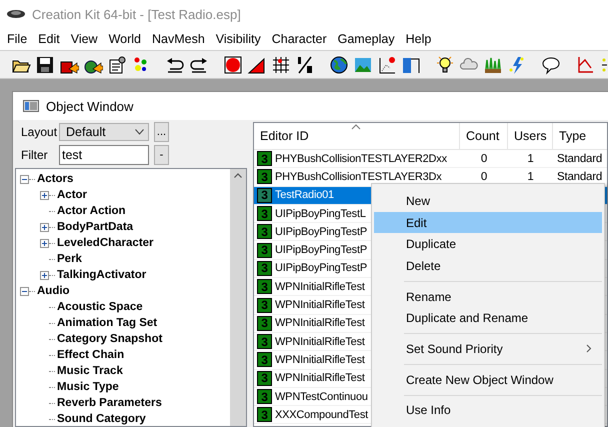 The image size is (608, 427). What do you see at coordinates (88, 387) in the screenshot?
I see `tree-item: Music Type` at bounding box center [88, 387].